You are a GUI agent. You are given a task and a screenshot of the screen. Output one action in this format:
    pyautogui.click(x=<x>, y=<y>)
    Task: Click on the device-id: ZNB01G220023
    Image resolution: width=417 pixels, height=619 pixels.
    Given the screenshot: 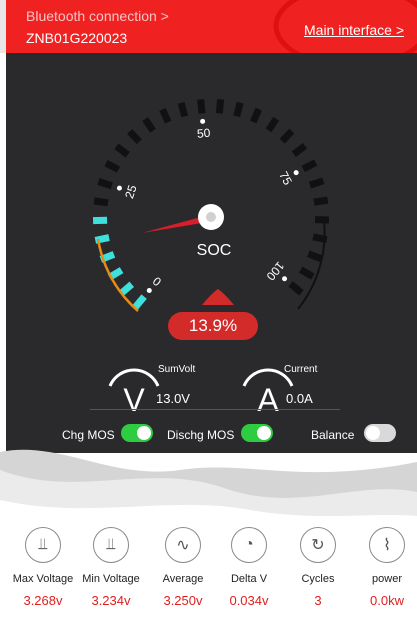 What is the action you would take?
    pyautogui.click(x=77, y=38)
    